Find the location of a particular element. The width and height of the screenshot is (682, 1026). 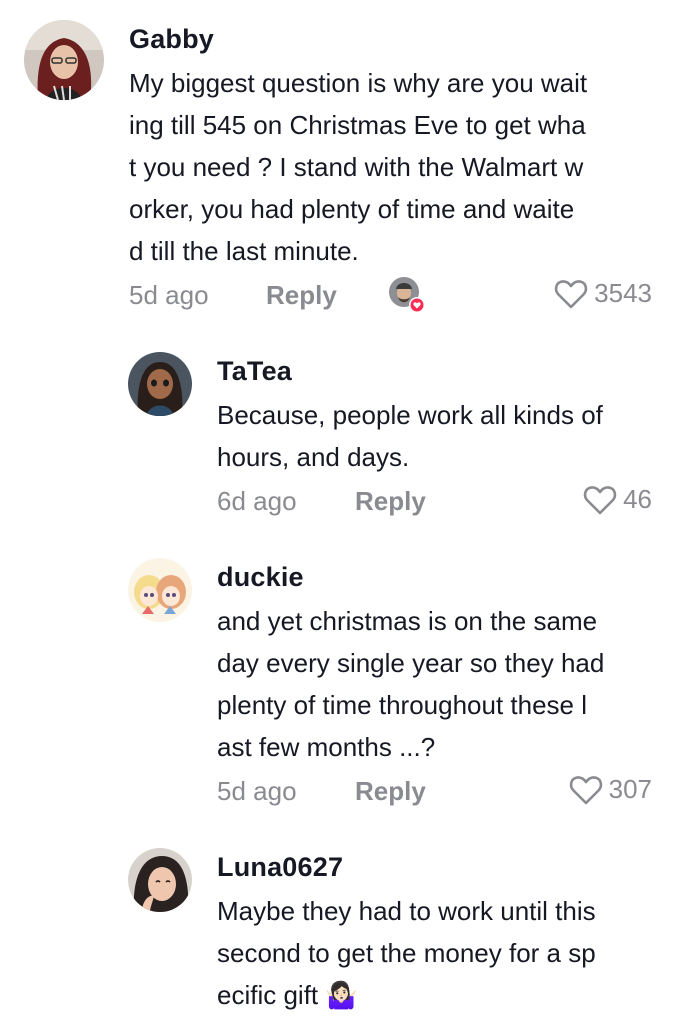

like-button: 307 is located at coordinates (610, 789).